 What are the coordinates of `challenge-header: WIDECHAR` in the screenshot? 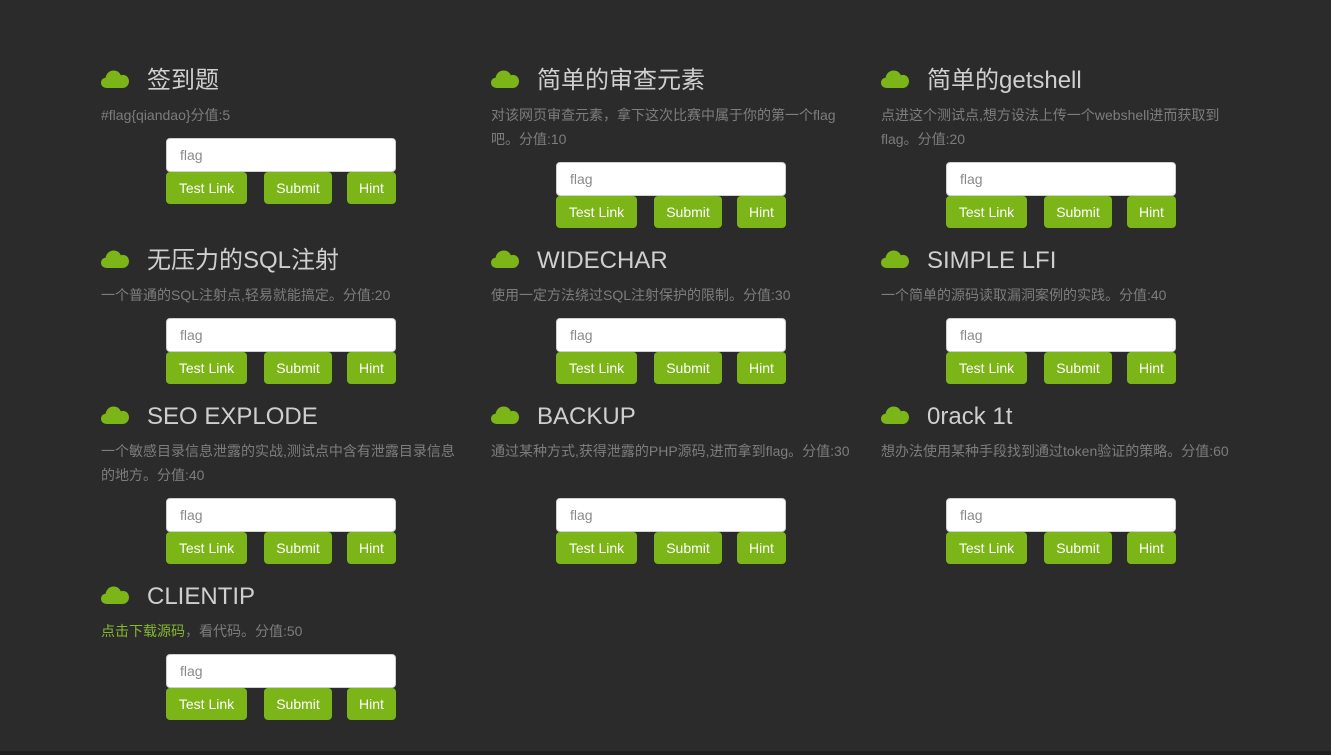 It's located at (681, 261).